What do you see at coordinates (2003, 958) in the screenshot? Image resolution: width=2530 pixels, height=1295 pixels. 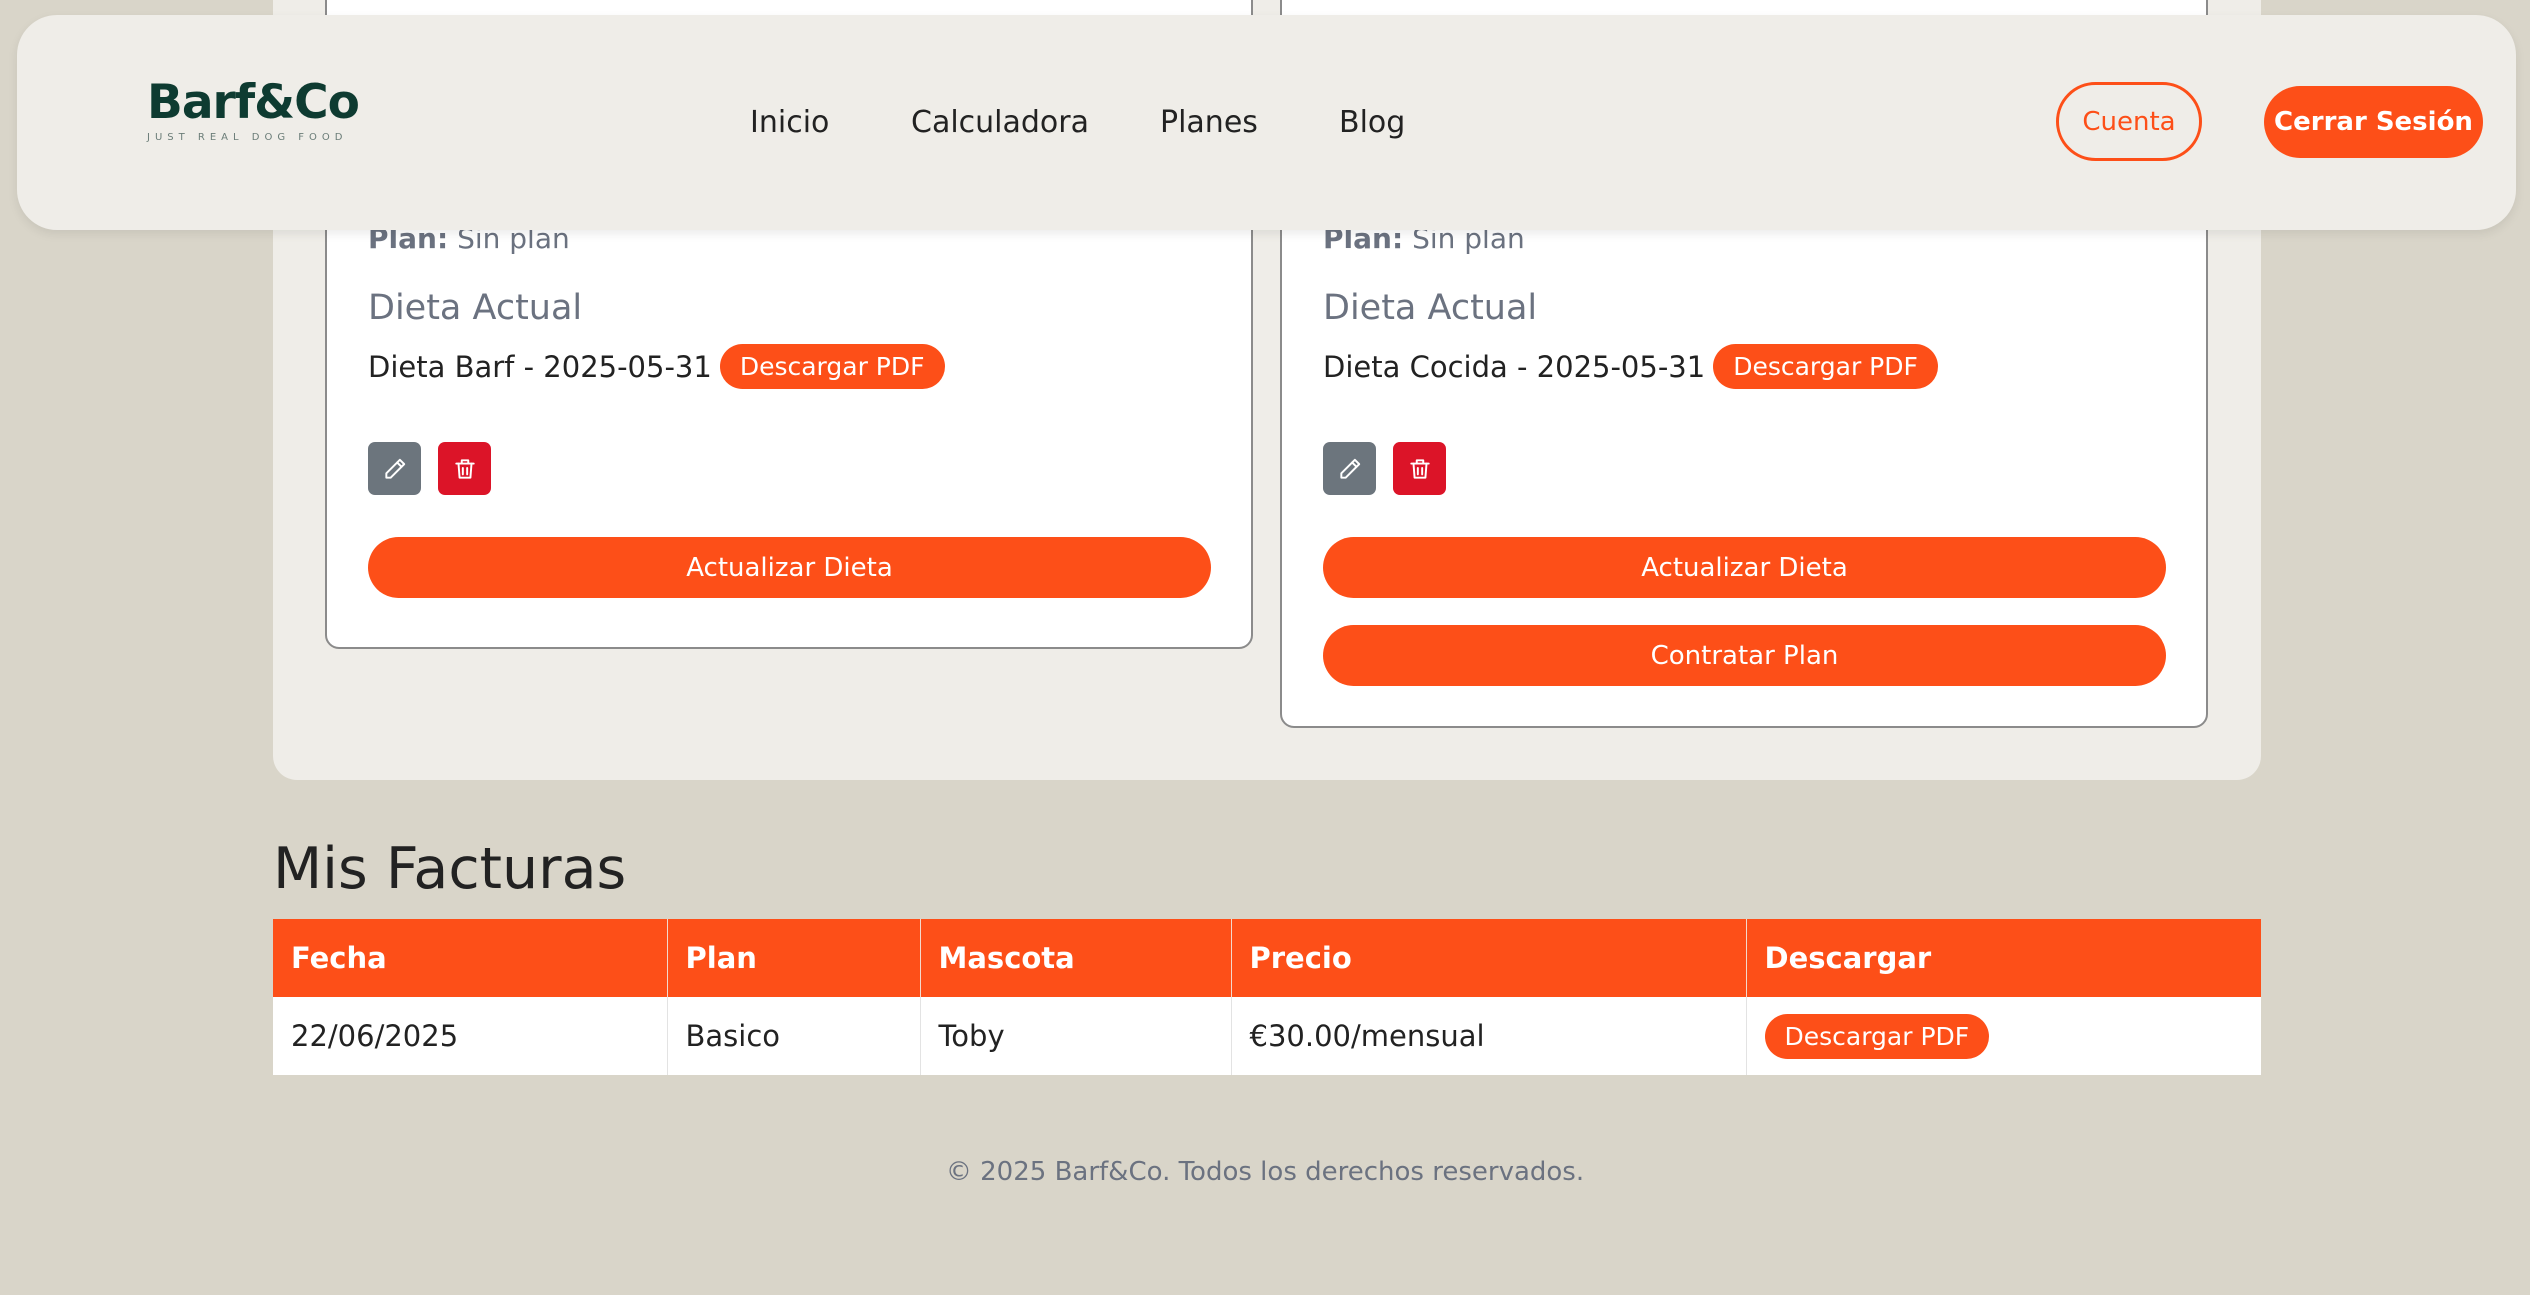 I see `column-header-descargar: Descargar` at bounding box center [2003, 958].